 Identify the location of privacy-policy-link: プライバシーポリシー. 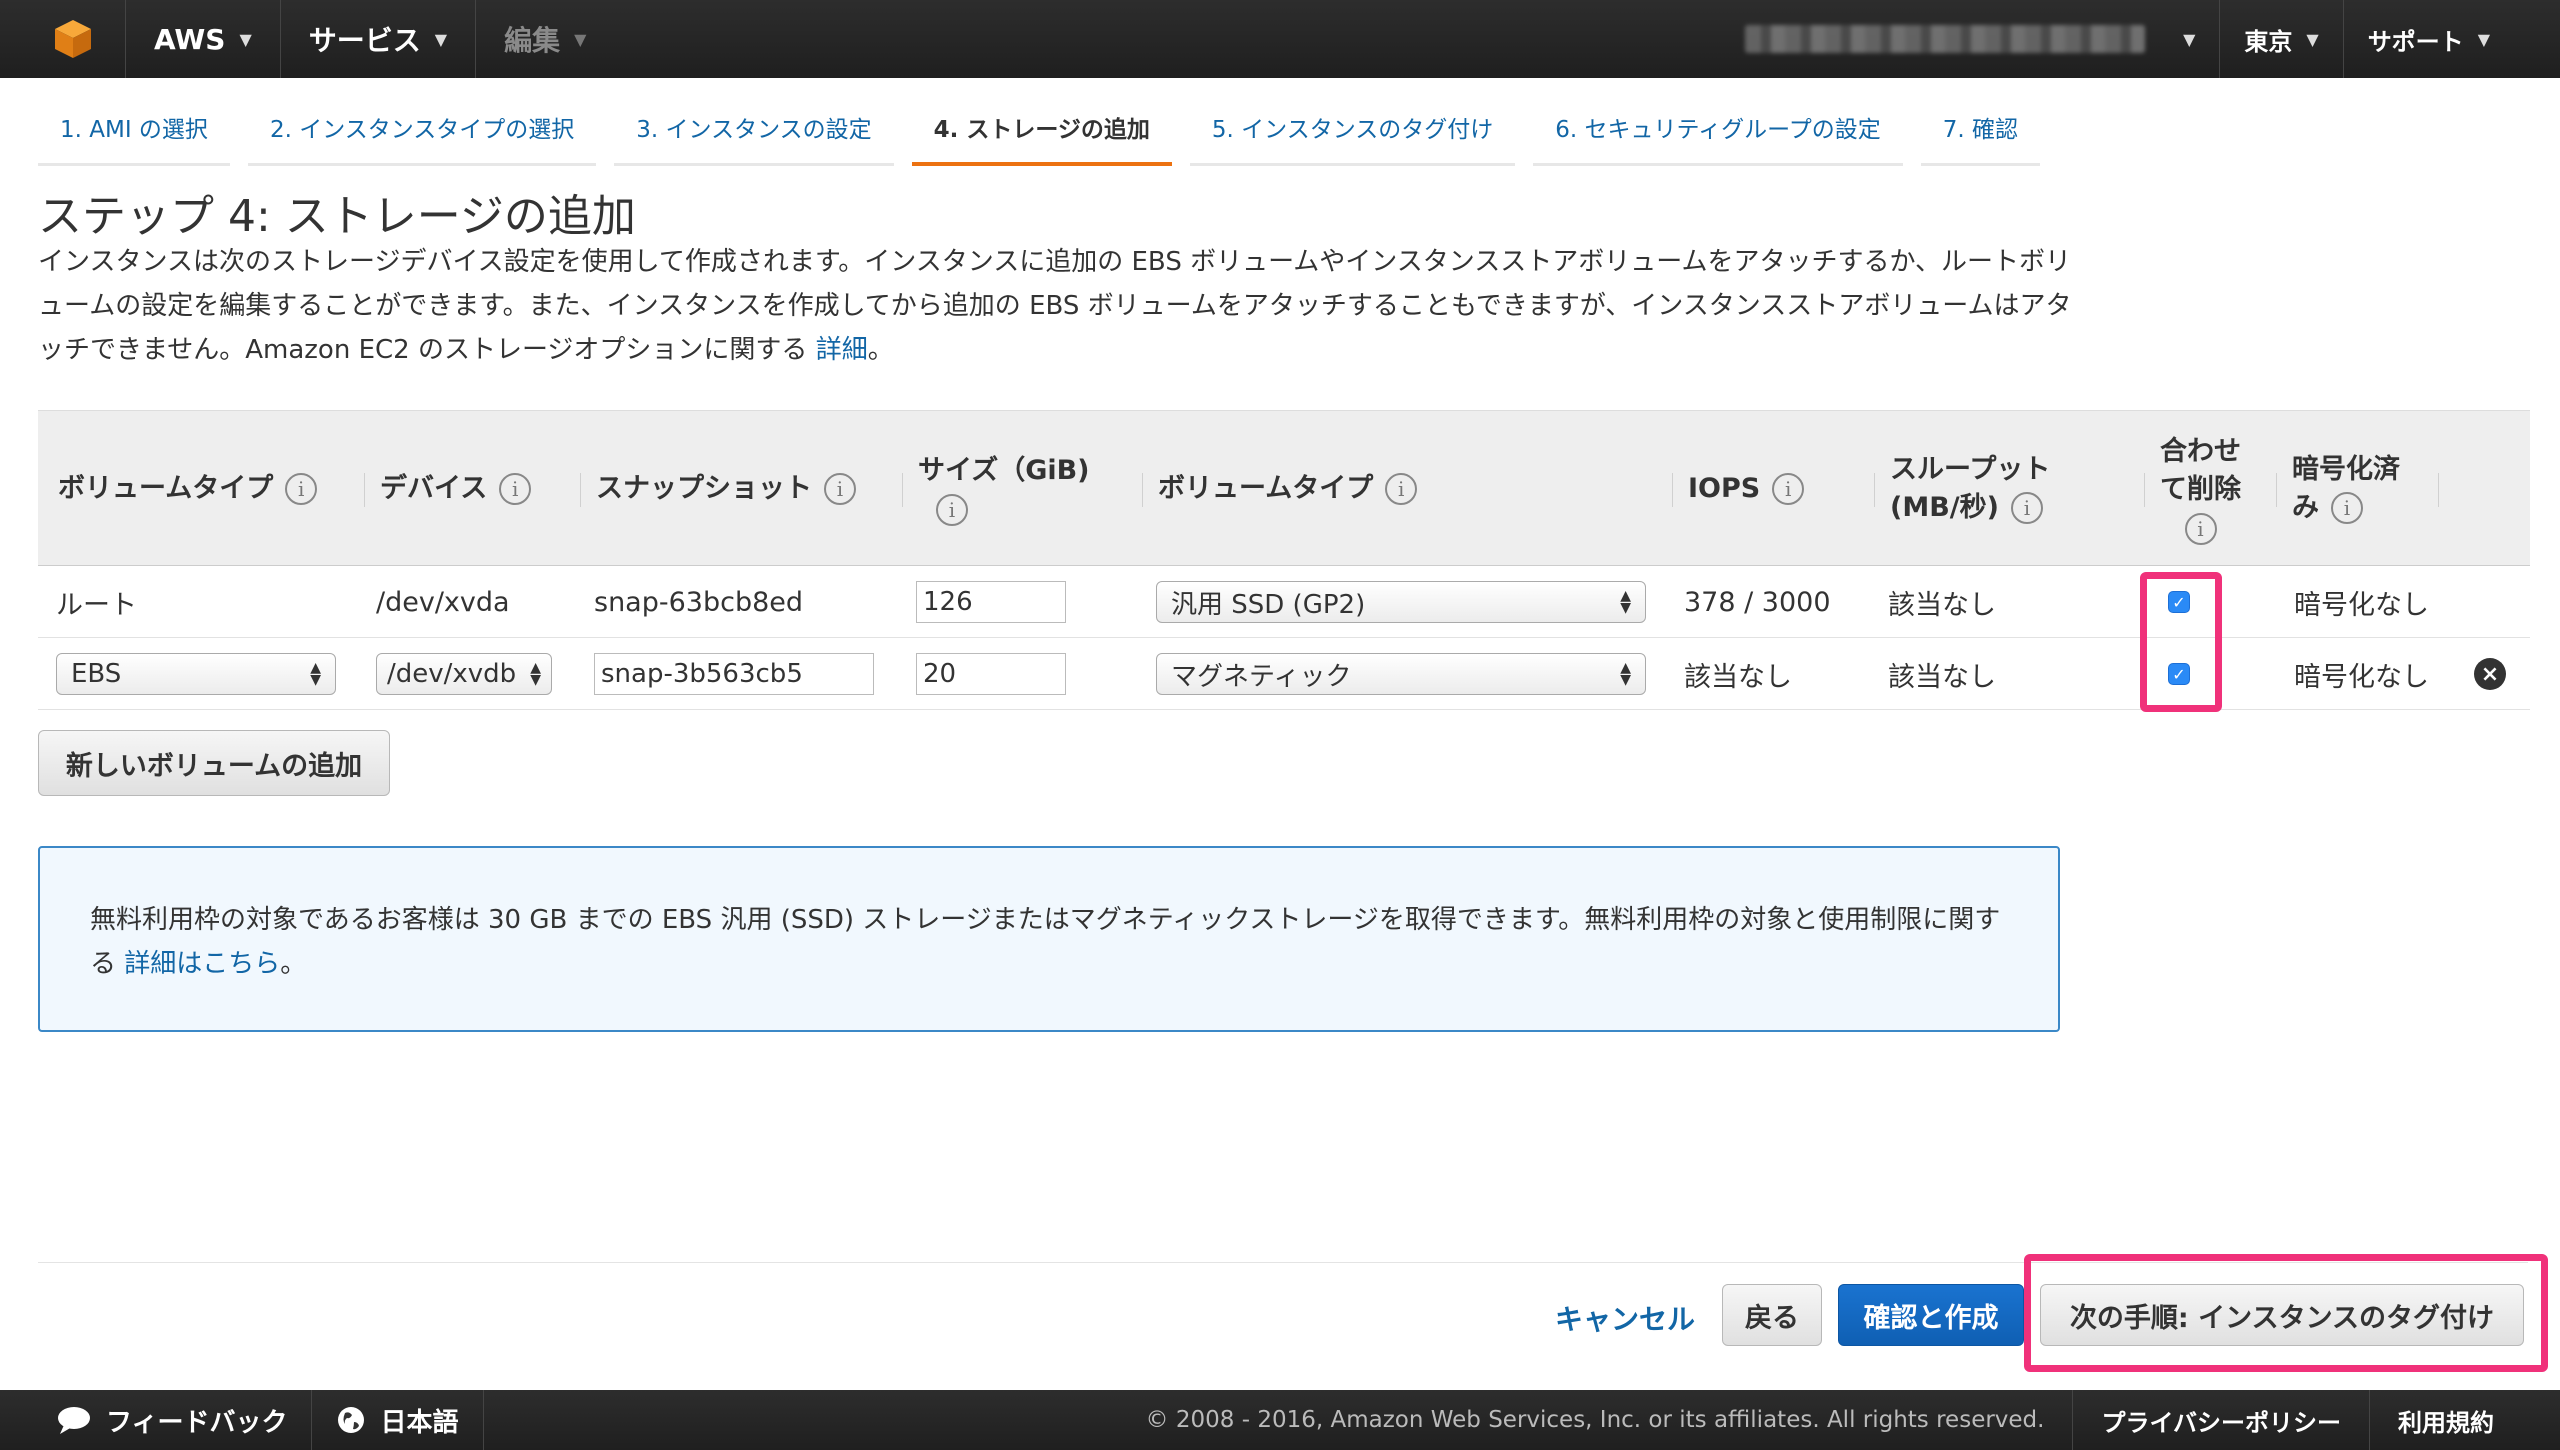
(2220, 1420).